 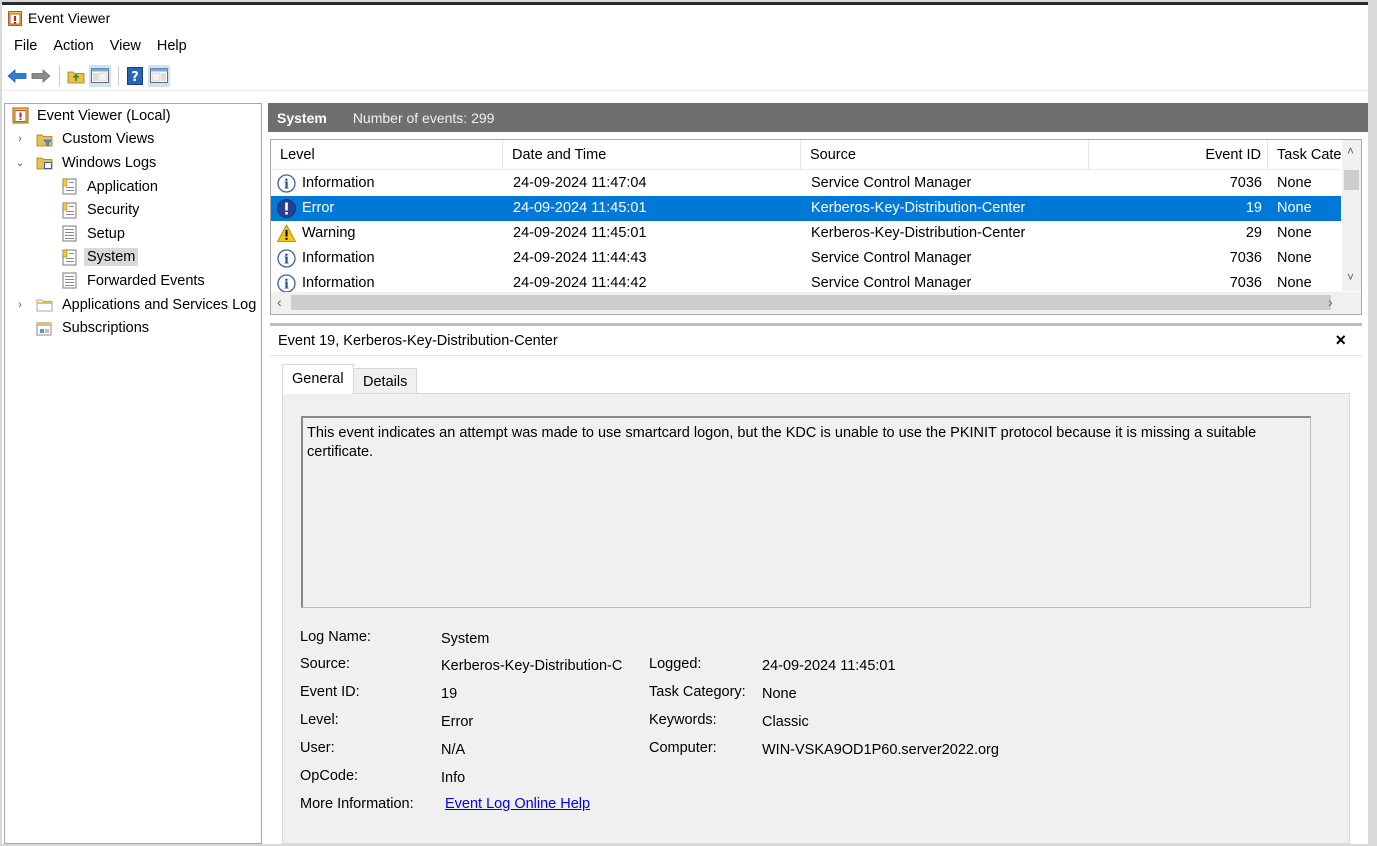 I want to click on tree-item-application: Application, so click(x=133, y=187).